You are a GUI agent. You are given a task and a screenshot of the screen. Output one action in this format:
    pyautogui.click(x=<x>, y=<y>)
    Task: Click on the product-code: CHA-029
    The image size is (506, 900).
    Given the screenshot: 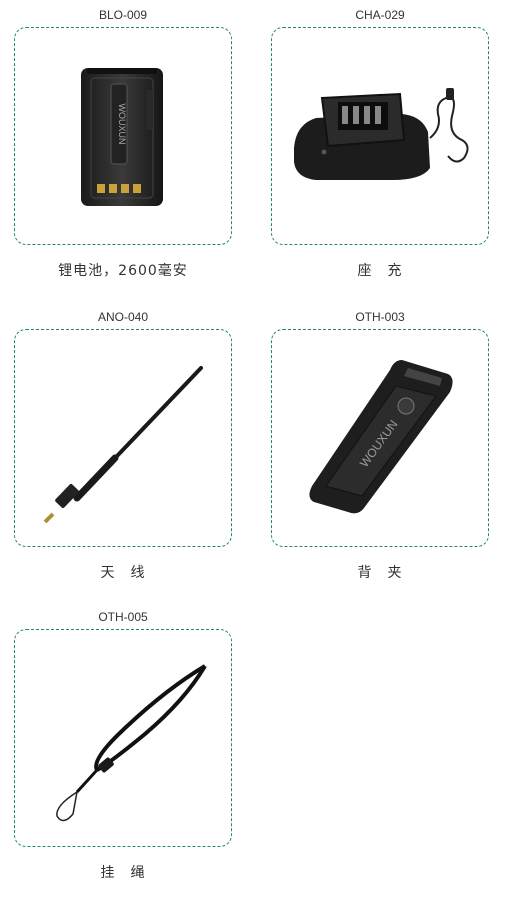 What is the action you would take?
    pyautogui.click(x=380, y=15)
    